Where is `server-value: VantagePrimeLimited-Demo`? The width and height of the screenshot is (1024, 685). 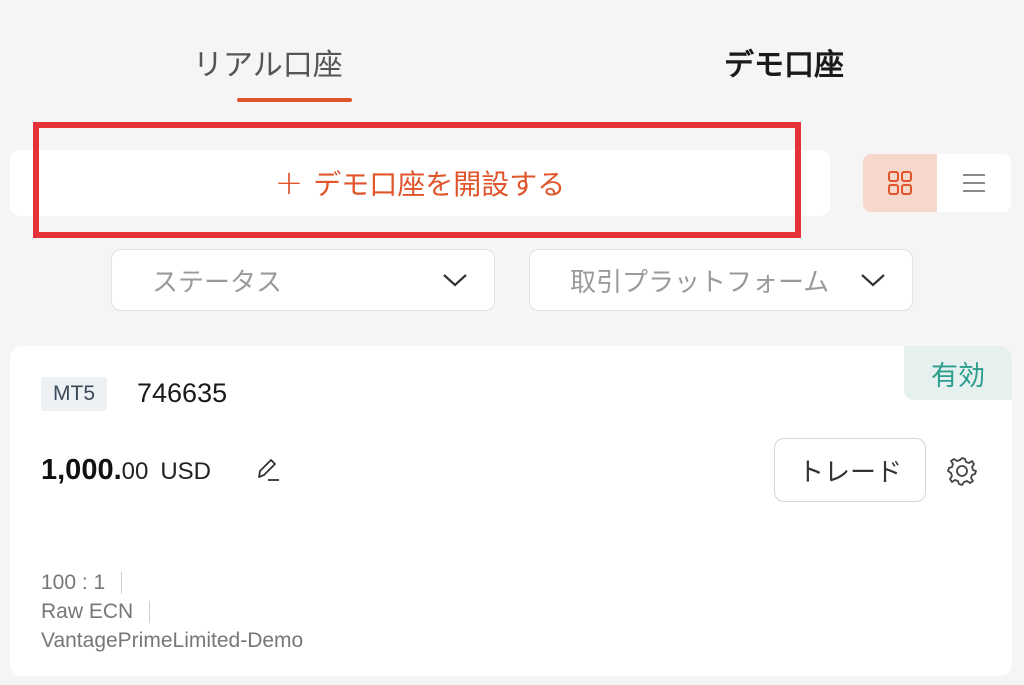
server-value: VantagePrimeLimited-Demo is located at coordinates (172, 640).